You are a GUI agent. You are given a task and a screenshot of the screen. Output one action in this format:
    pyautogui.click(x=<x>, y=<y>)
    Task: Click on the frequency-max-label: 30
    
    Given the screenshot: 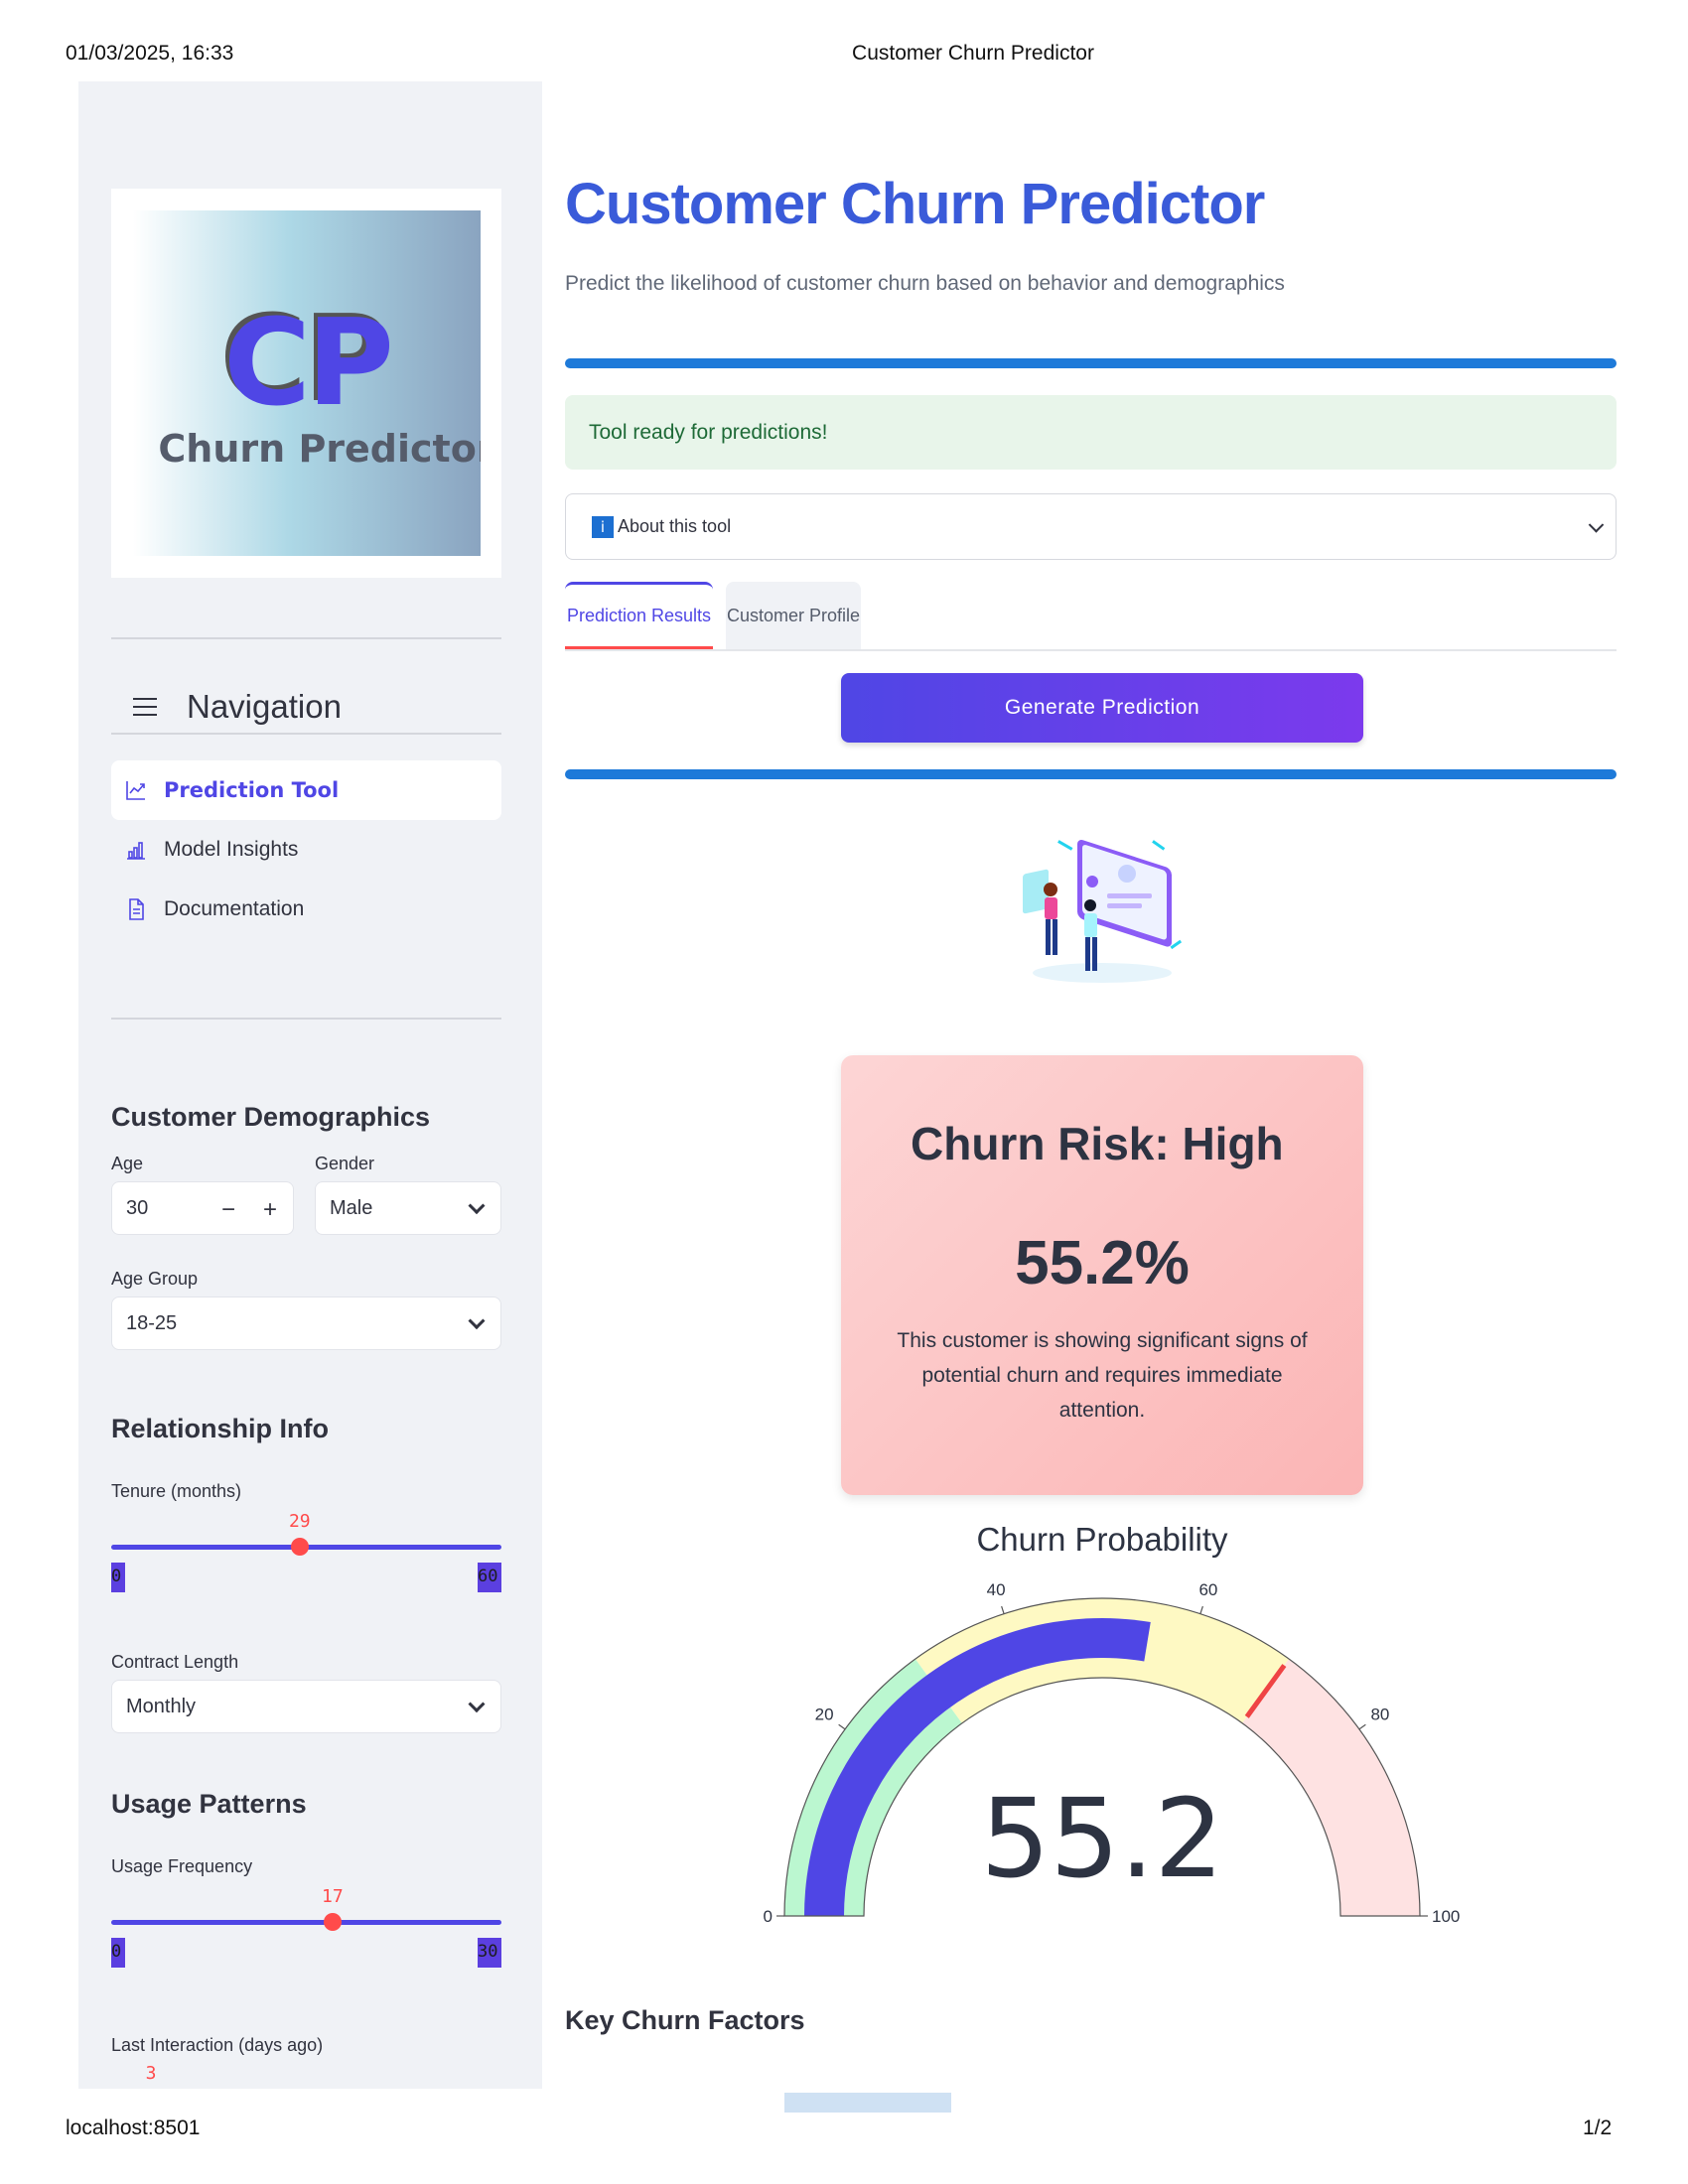 What is the action you would take?
    pyautogui.click(x=489, y=1953)
    